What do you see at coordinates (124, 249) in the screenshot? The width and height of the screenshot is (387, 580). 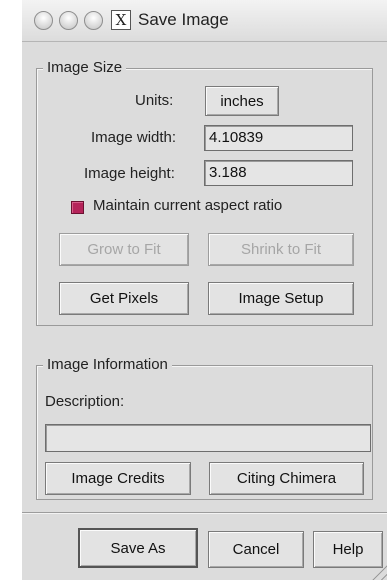 I see `grow-to-fit-button: Grow to Fit` at bounding box center [124, 249].